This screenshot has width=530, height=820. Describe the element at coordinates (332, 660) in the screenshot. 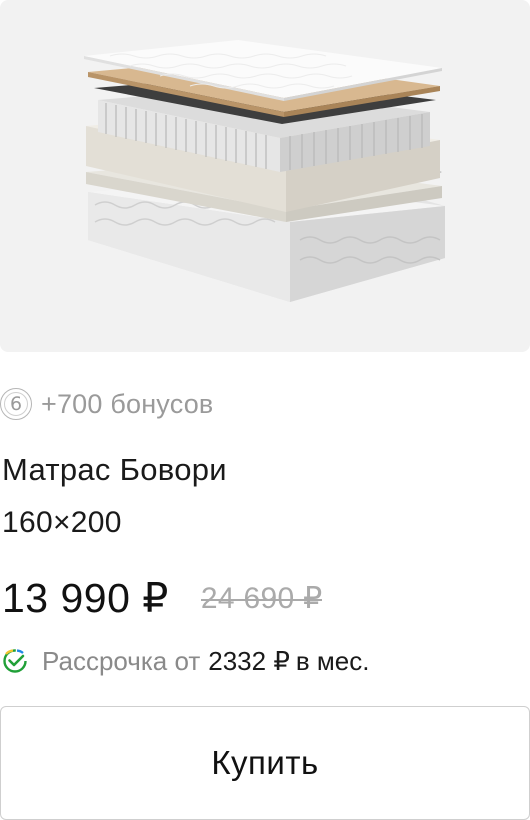

I see `installment-suffix: в мес.` at that location.